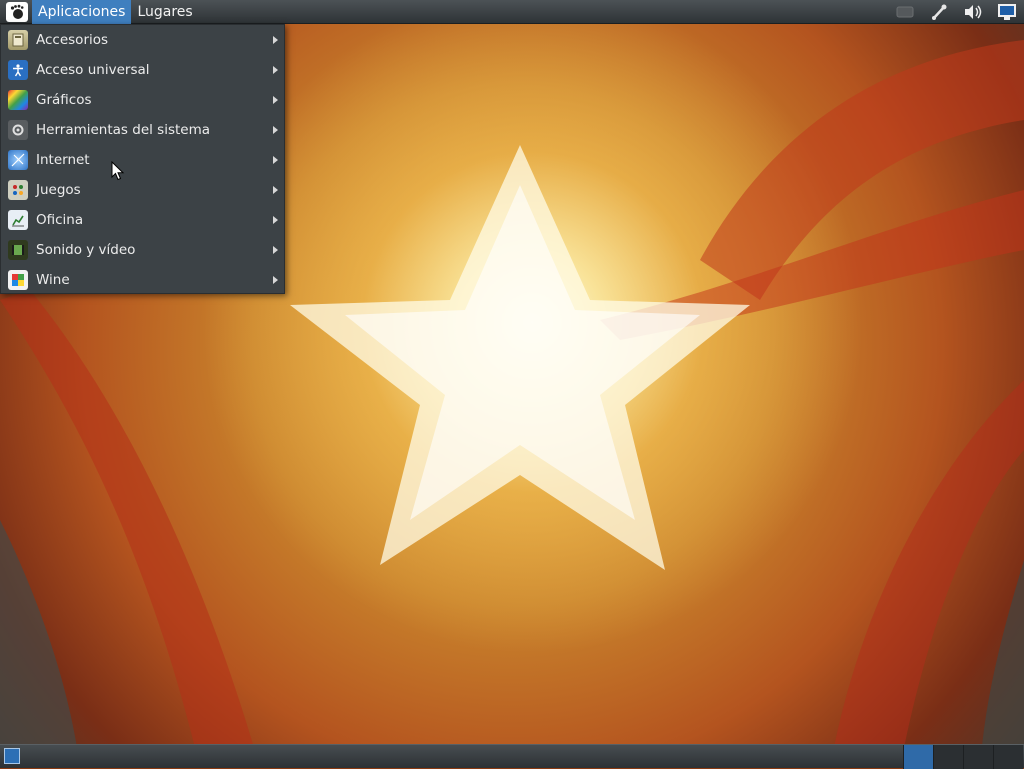 The image size is (1024, 769). I want to click on menu-item-wine: Wine, so click(142, 280).